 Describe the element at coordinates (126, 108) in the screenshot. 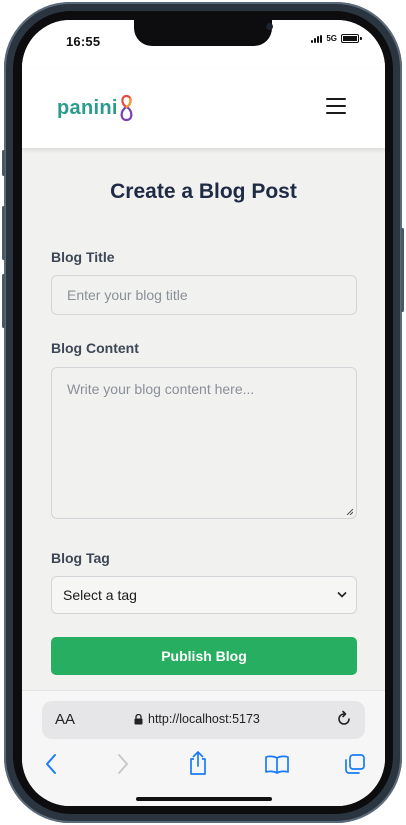

I see `logo-mark-icon` at that location.